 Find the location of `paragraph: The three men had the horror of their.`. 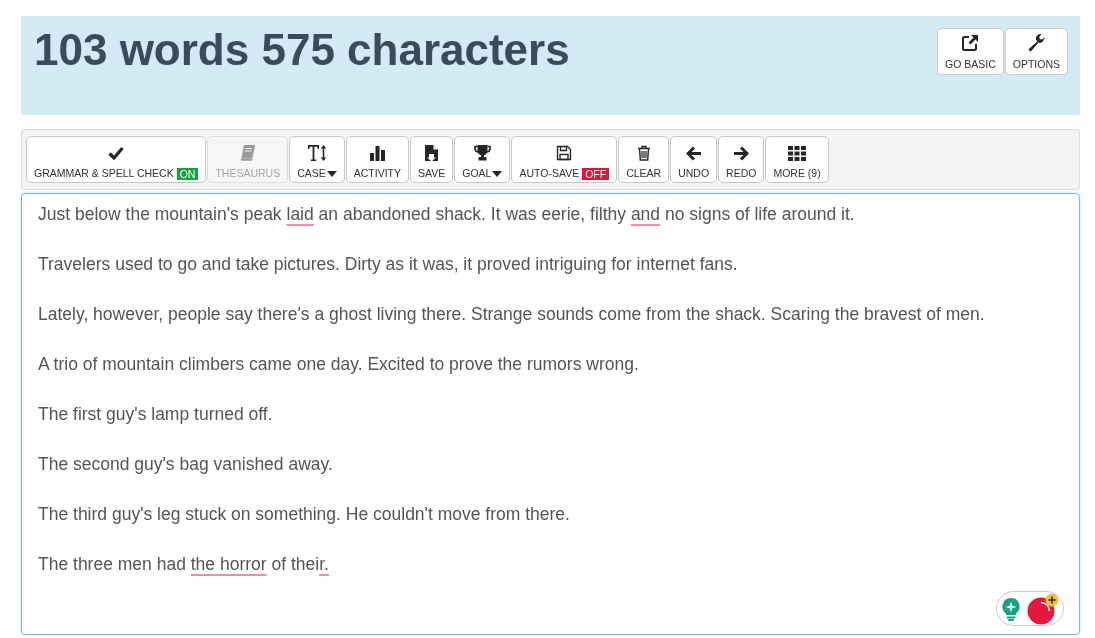

paragraph: The three men had the horror of their. is located at coordinates (184, 564).